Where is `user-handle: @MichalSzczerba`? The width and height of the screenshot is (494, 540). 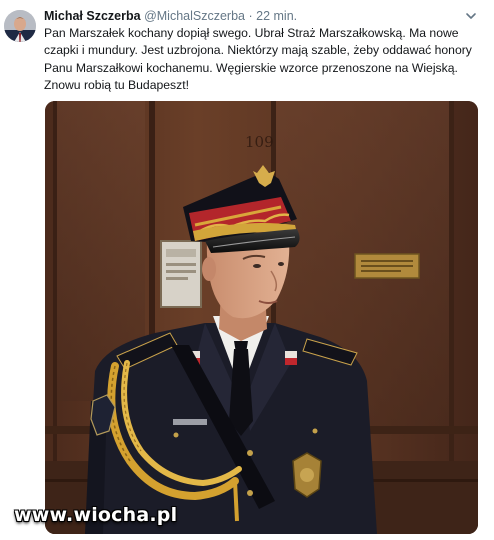
user-handle: @MichalSzczerba is located at coordinates (194, 16).